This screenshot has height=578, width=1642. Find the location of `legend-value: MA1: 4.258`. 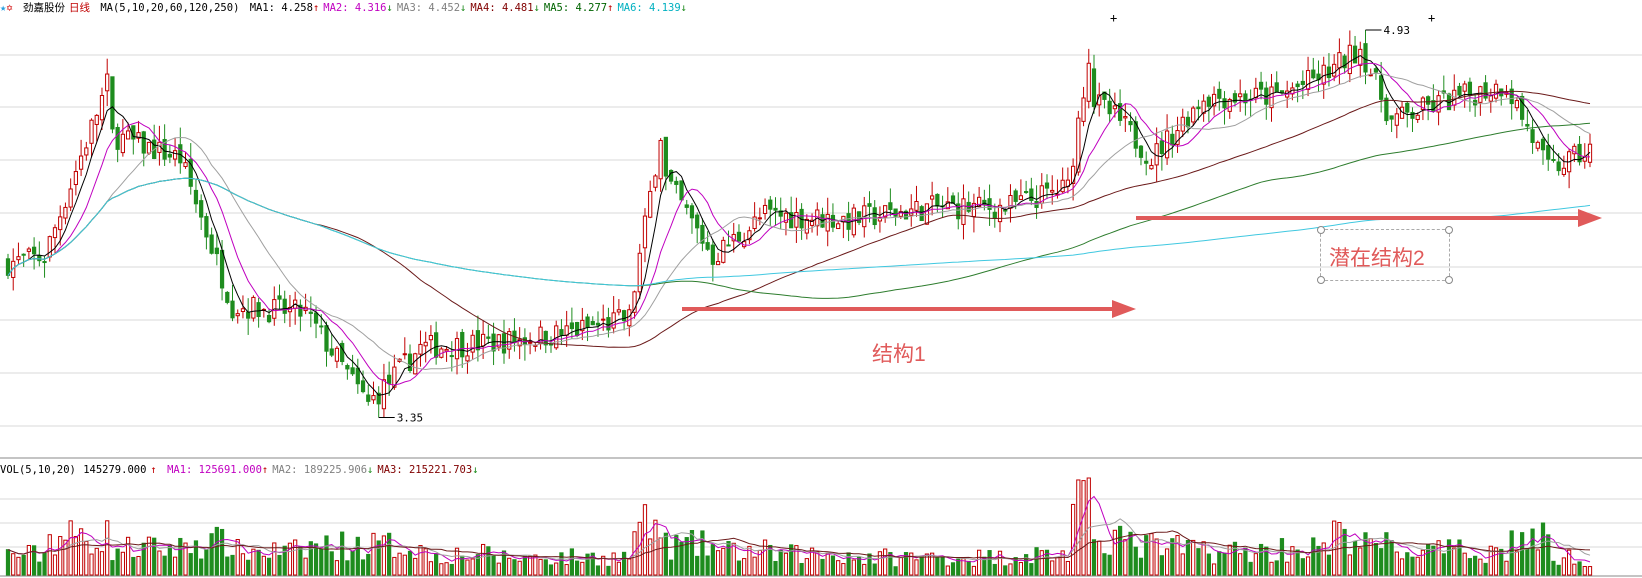

legend-value: MA1: 4.258 is located at coordinates (281, 8).